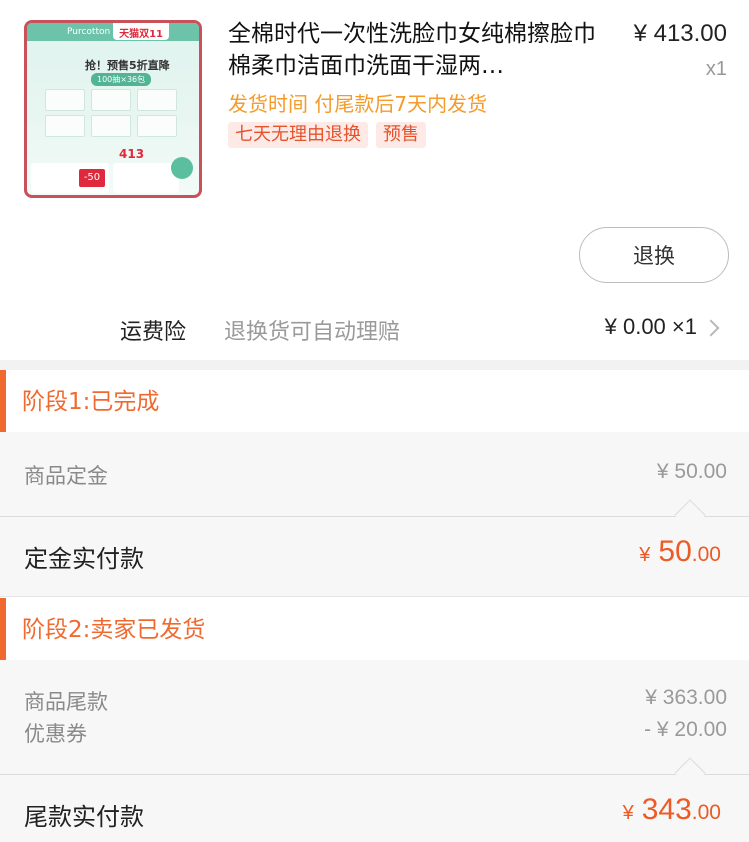 The width and height of the screenshot is (749, 842). I want to click on balance-paid-label: 尾款实付款, so click(84, 817).